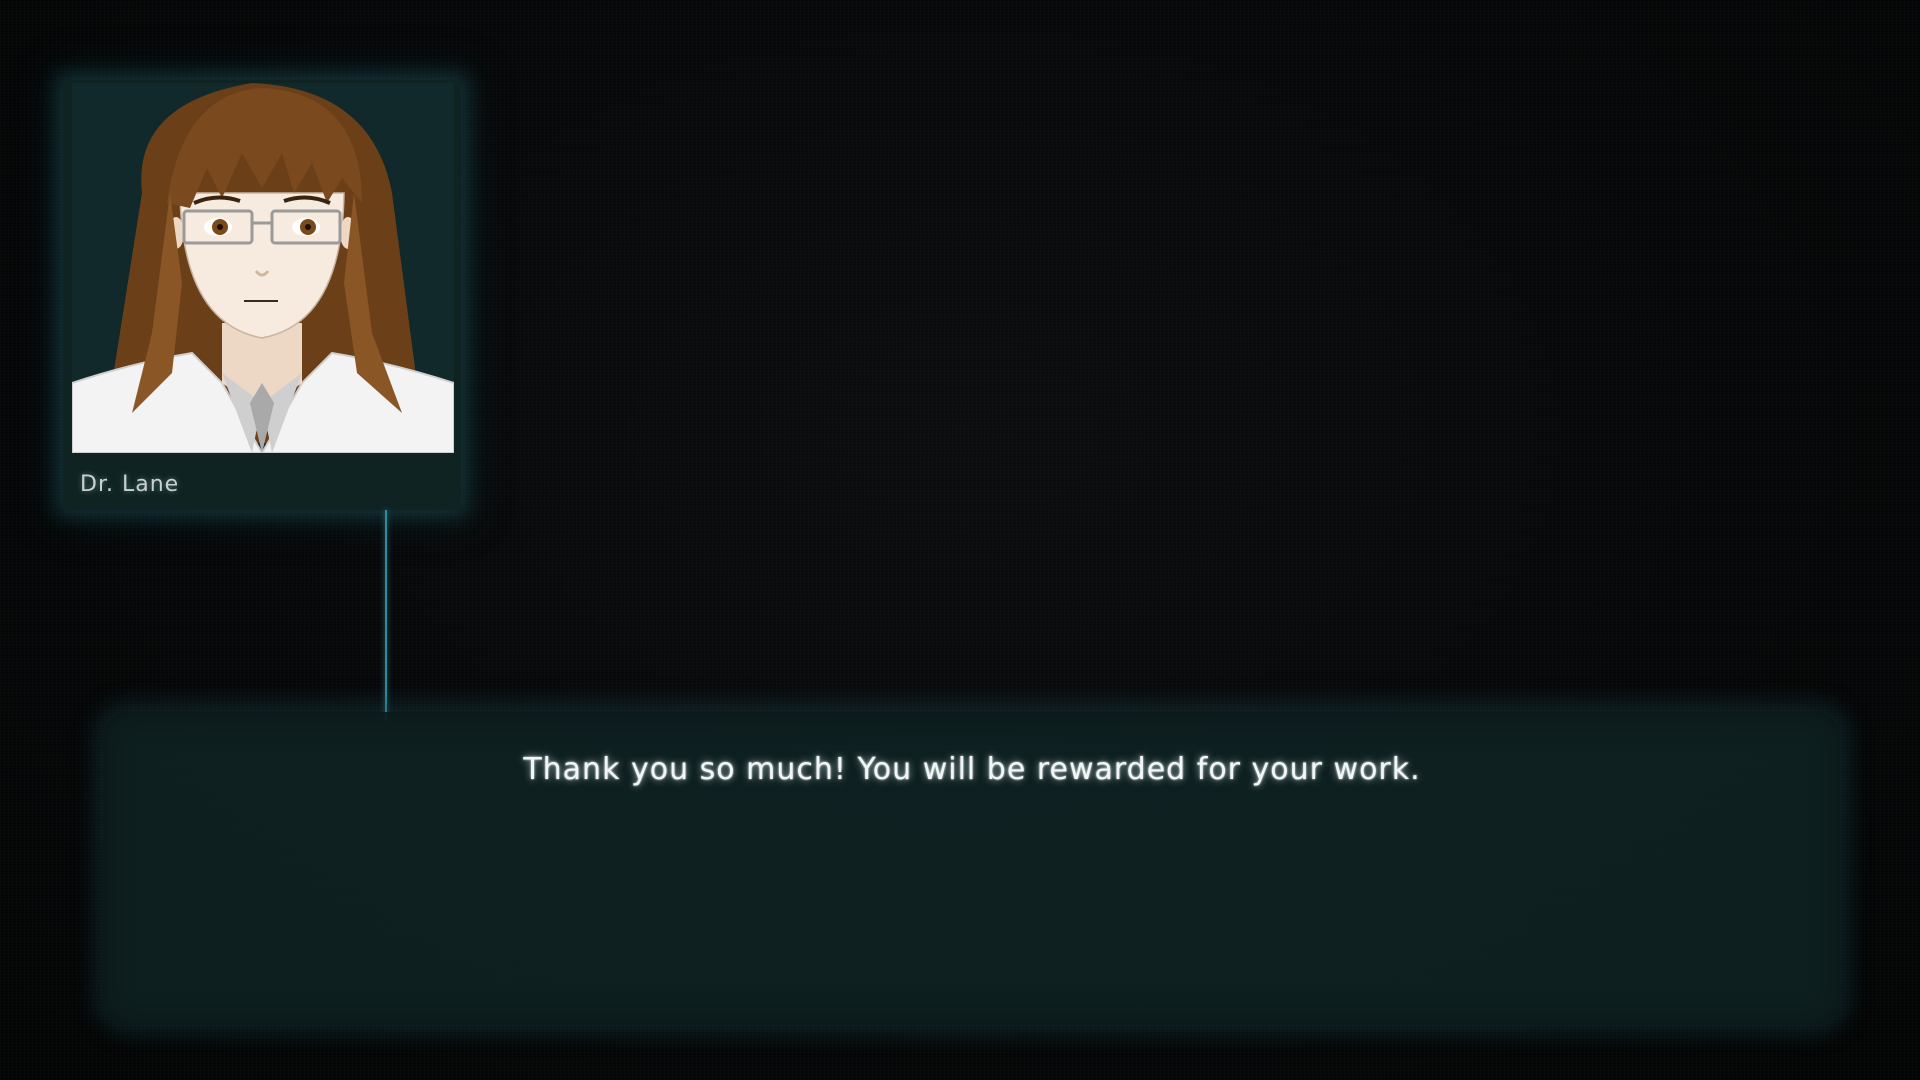  Describe the element at coordinates (386, 615) in the screenshot. I see `connector-line` at that location.